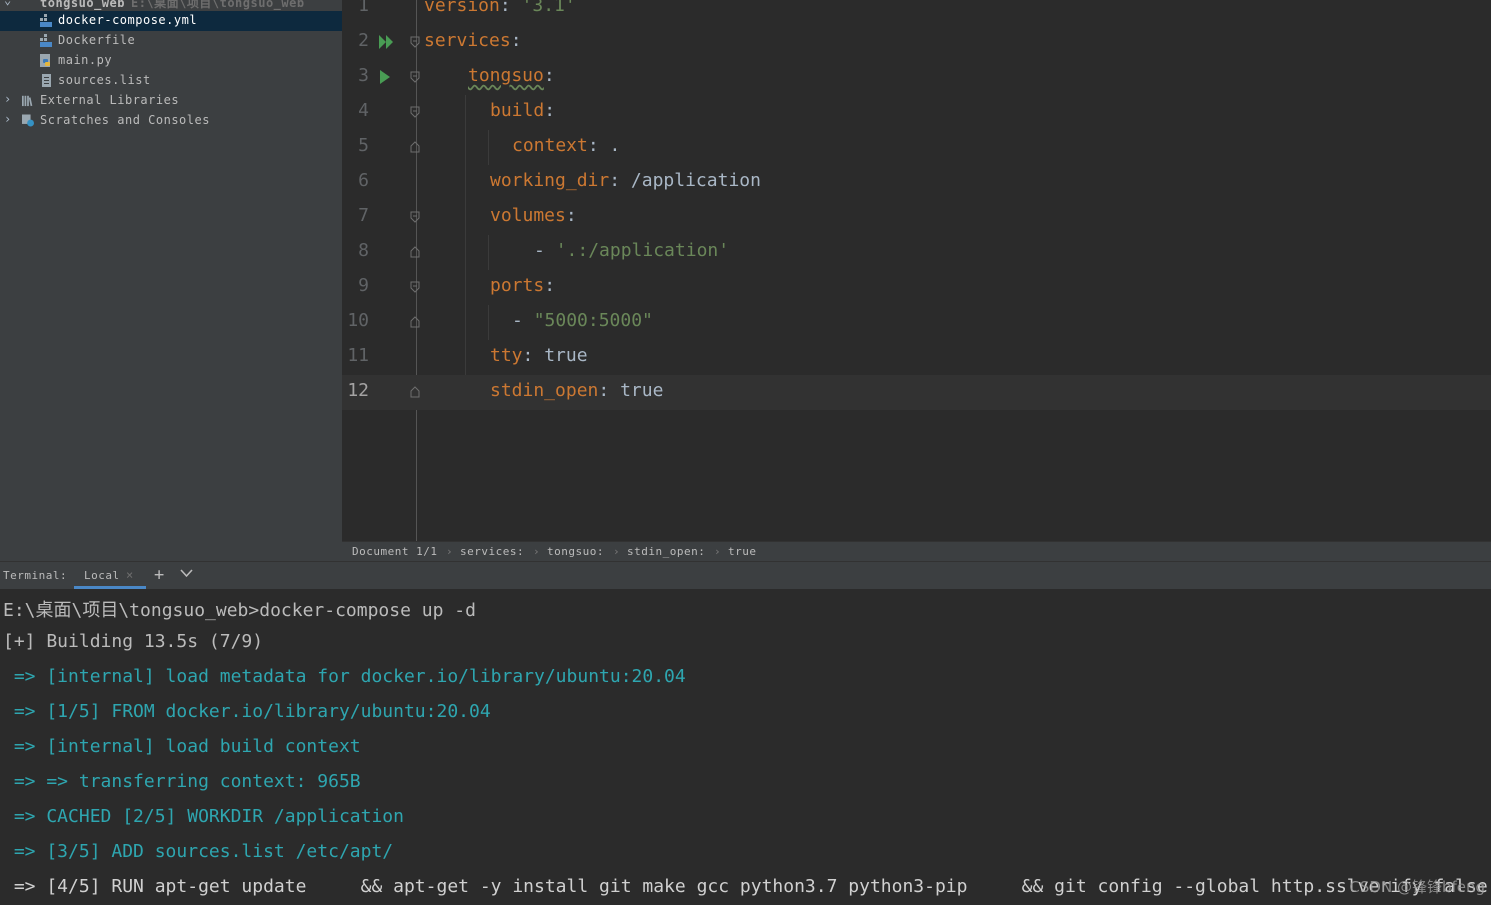  What do you see at coordinates (462, 8) in the screenshot?
I see `yaml-key: version` at bounding box center [462, 8].